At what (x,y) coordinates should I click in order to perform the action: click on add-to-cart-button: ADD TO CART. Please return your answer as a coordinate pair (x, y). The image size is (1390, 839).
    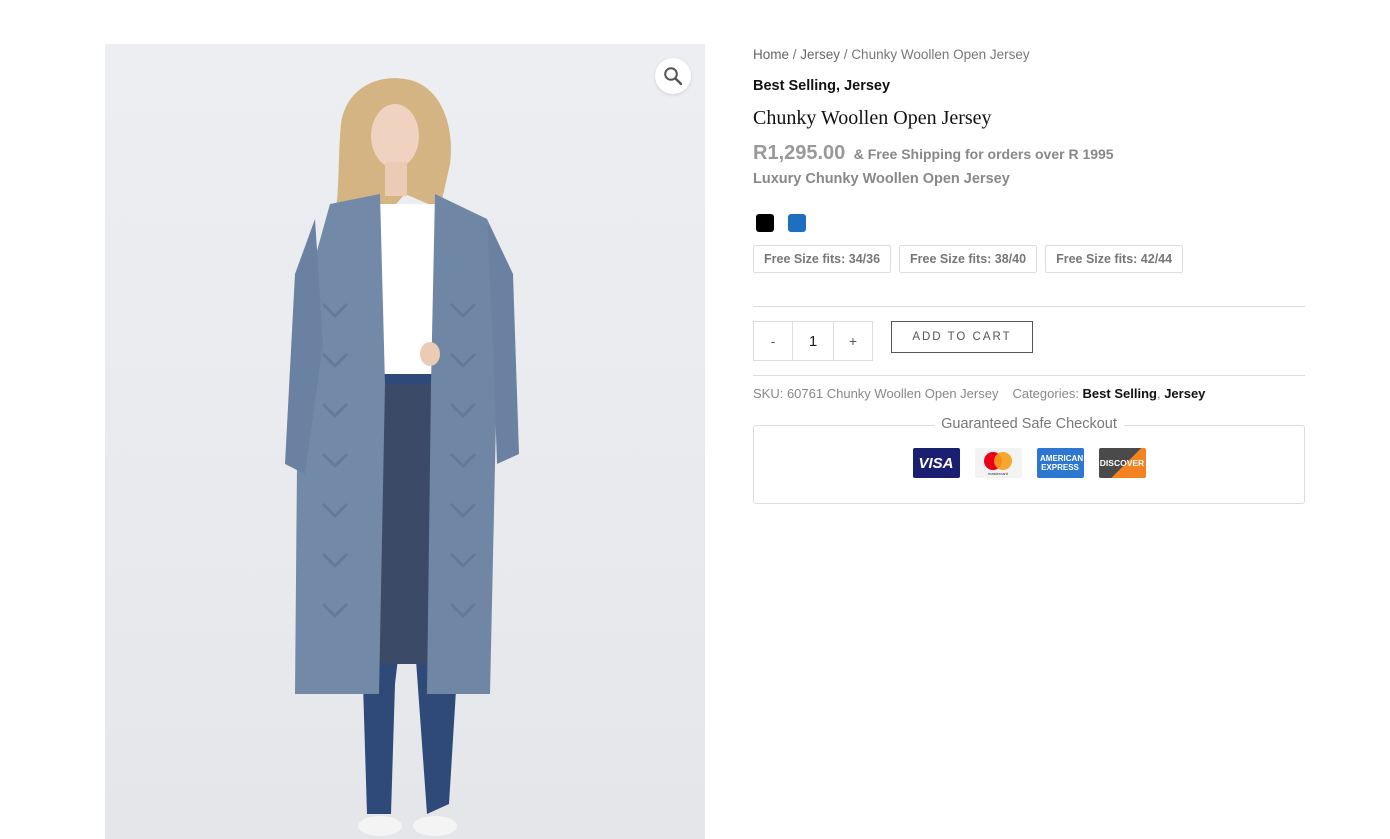
    Looking at the image, I should click on (962, 337).